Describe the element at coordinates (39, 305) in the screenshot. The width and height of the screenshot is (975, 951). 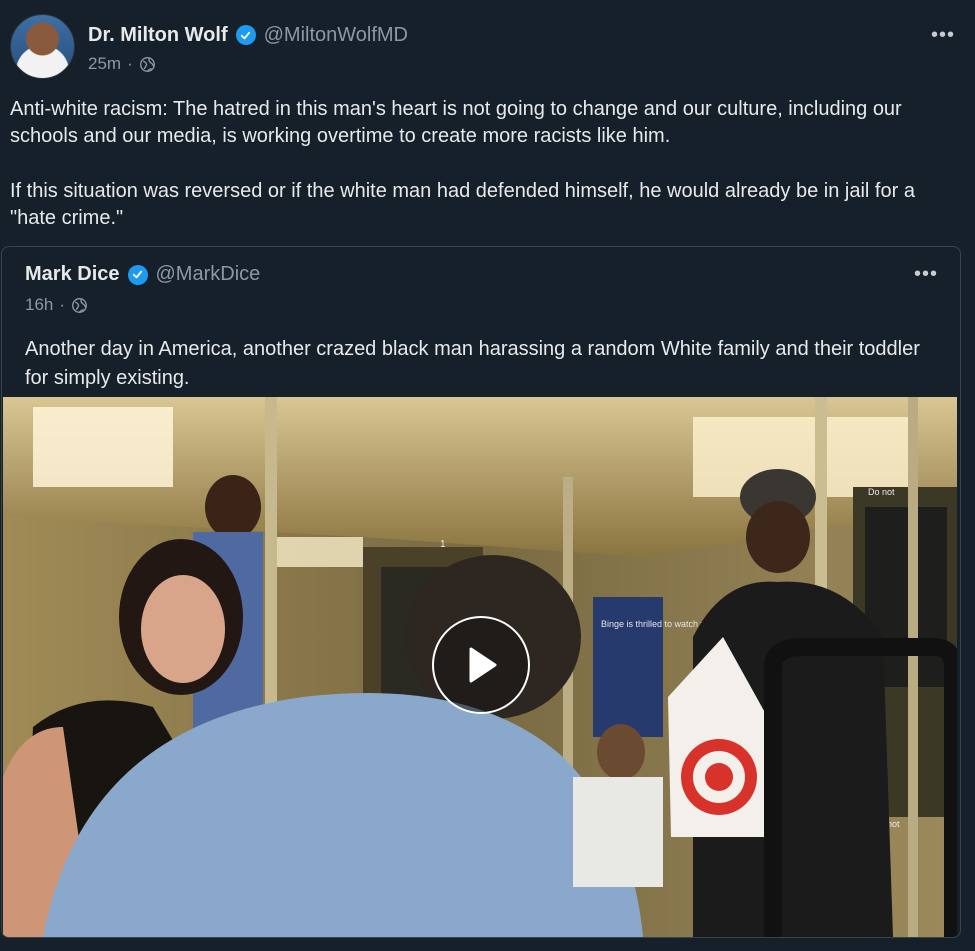
I see `quoted-time: 16h` at that location.